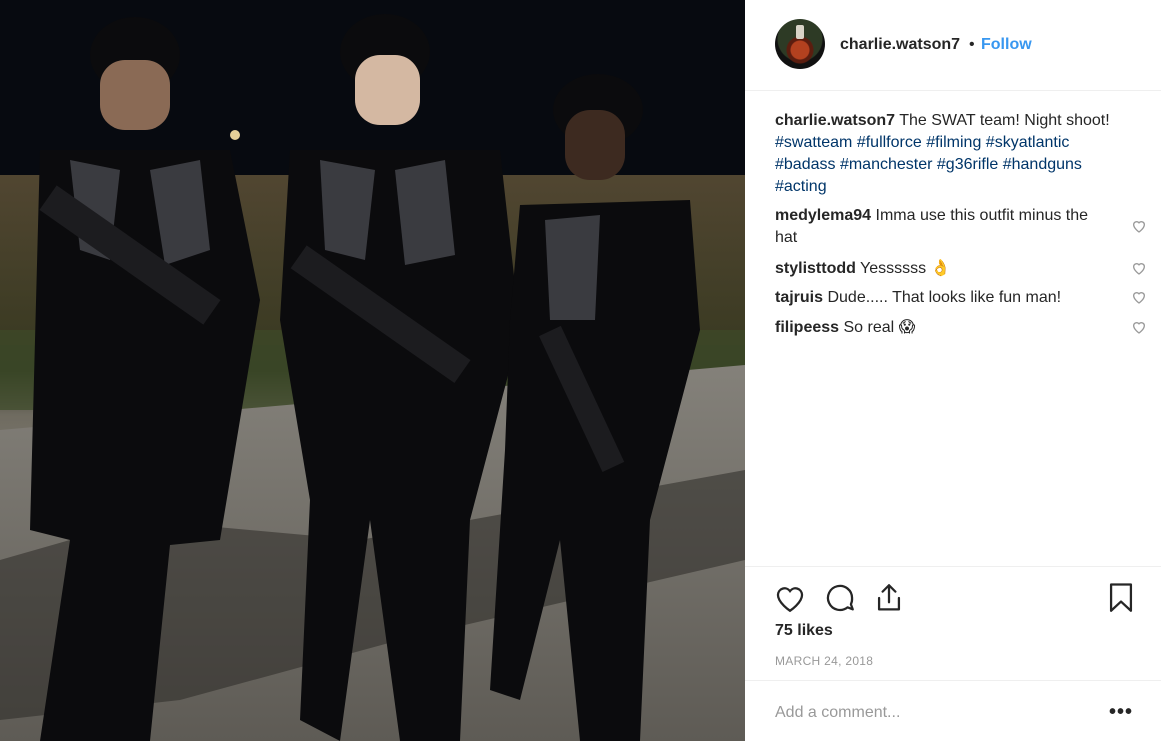  Describe the element at coordinates (925, 713) in the screenshot. I see `add-comment-input` at that location.